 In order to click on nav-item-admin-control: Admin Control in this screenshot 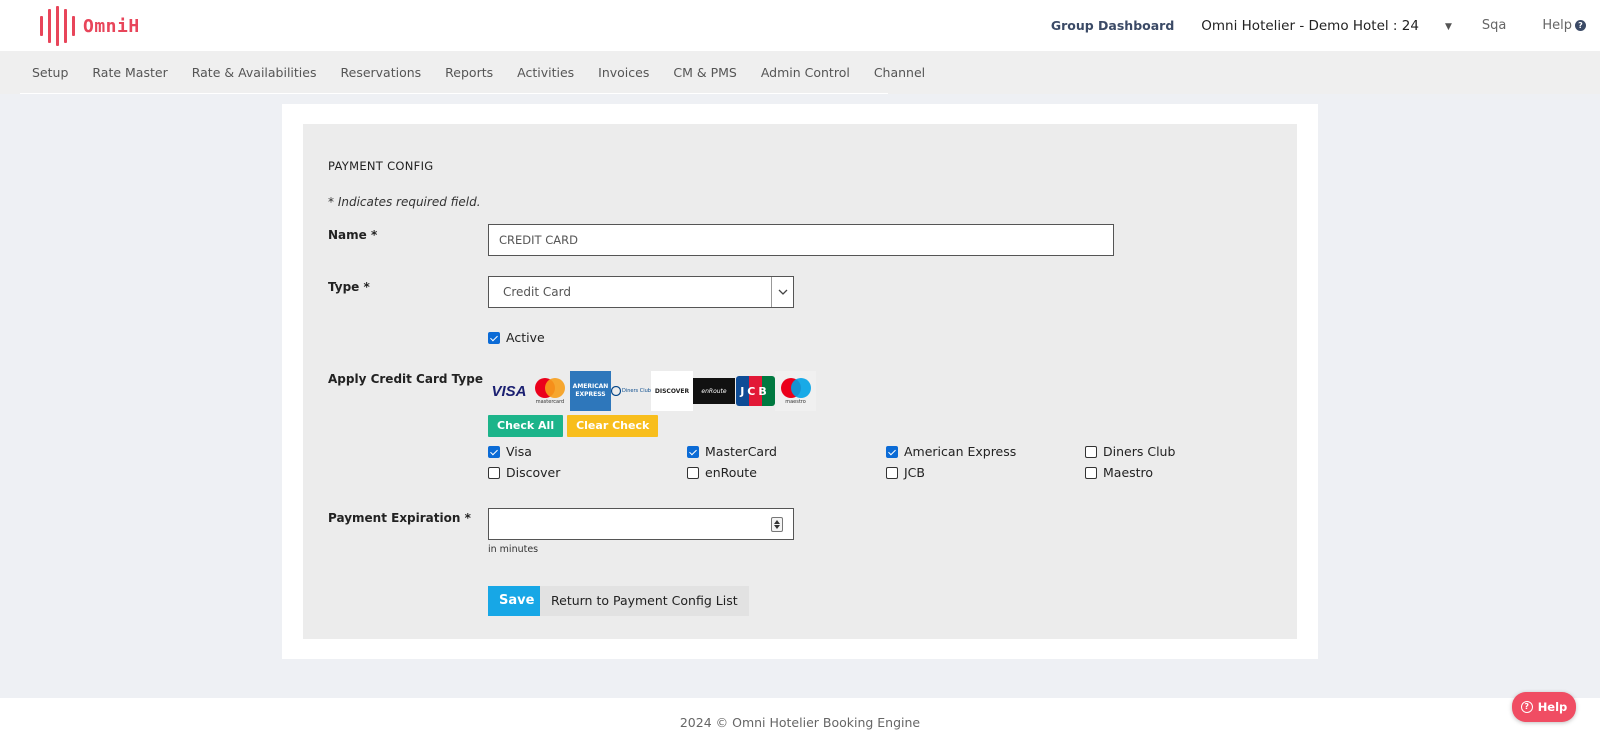, I will do `click(805, 72)`.